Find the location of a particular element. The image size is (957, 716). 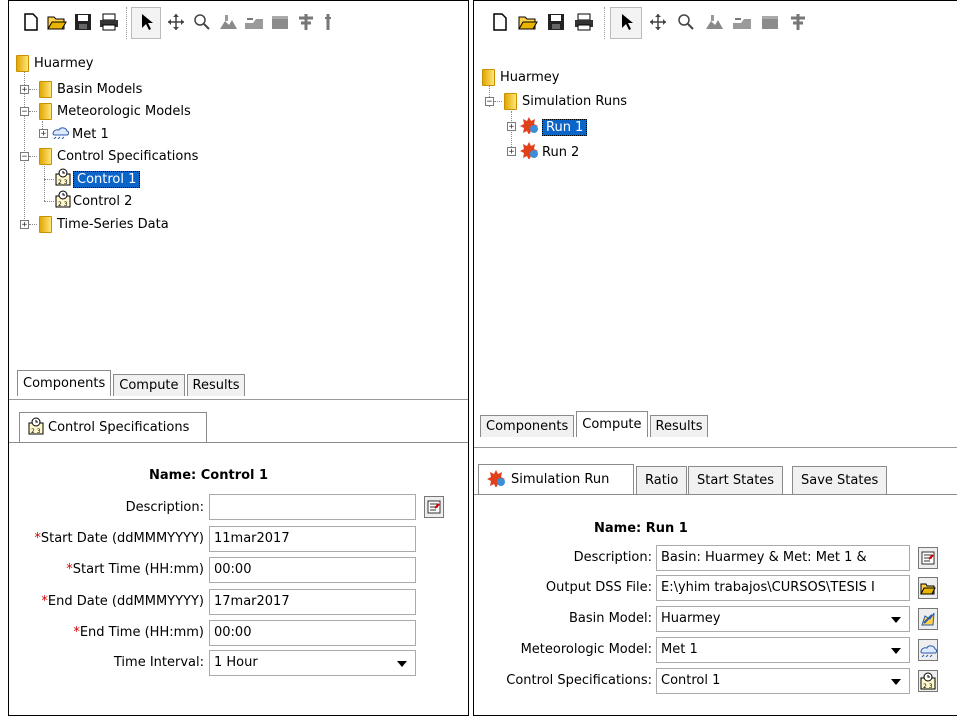

basin-model-button is located at coordinates (928, 619).